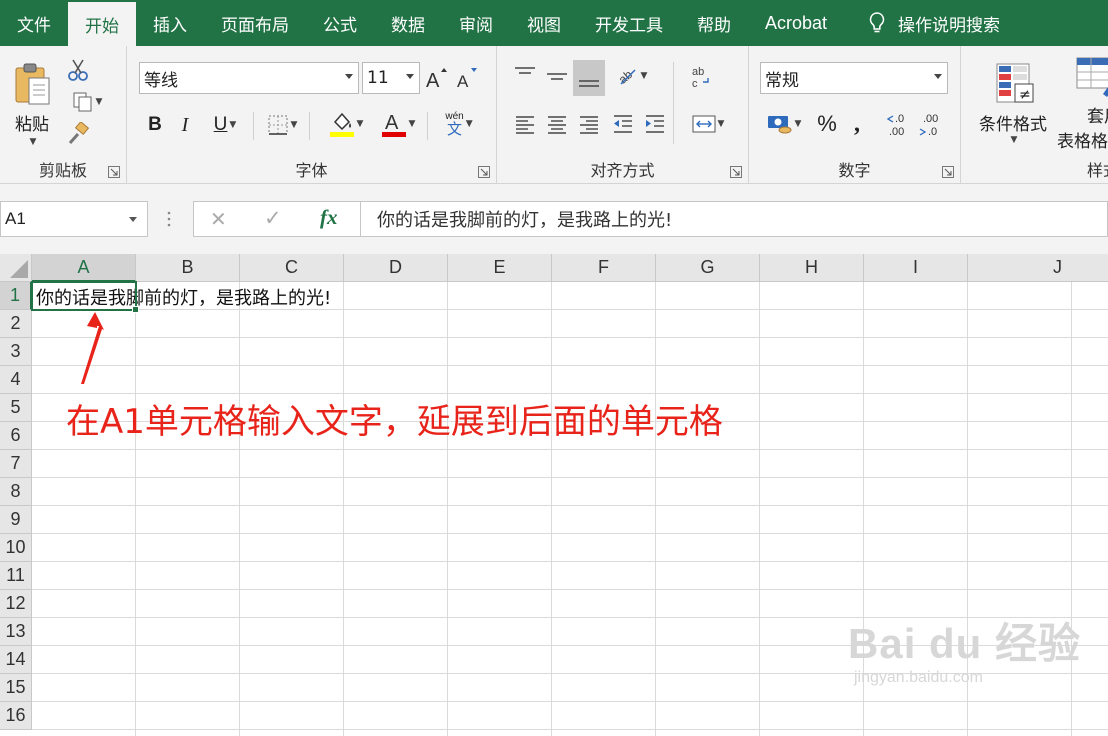 This screenshot has width=1108, height=736. What do you see at coordinates (708, 268) in the screenshot?
I see `column-header-g: G` at bounding box center [708, 268].